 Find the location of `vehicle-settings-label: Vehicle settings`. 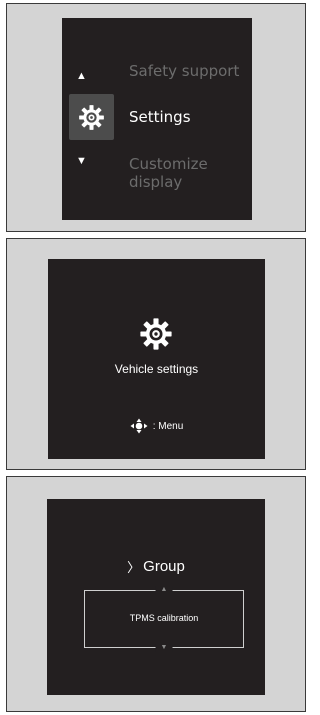

vehicle-settings-label: Vehicle settings is located at coordinates (156, 369).